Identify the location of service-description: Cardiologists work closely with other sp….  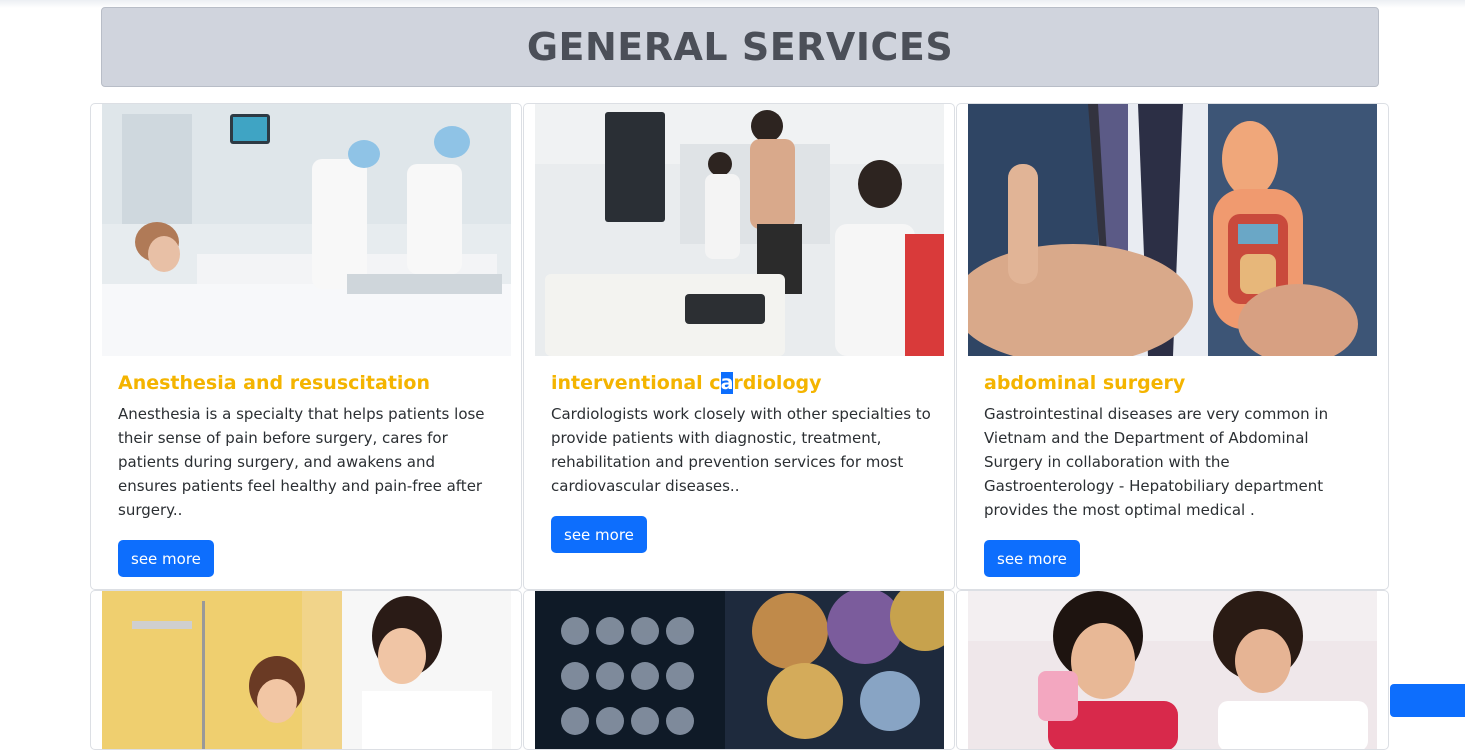
(741, 450).